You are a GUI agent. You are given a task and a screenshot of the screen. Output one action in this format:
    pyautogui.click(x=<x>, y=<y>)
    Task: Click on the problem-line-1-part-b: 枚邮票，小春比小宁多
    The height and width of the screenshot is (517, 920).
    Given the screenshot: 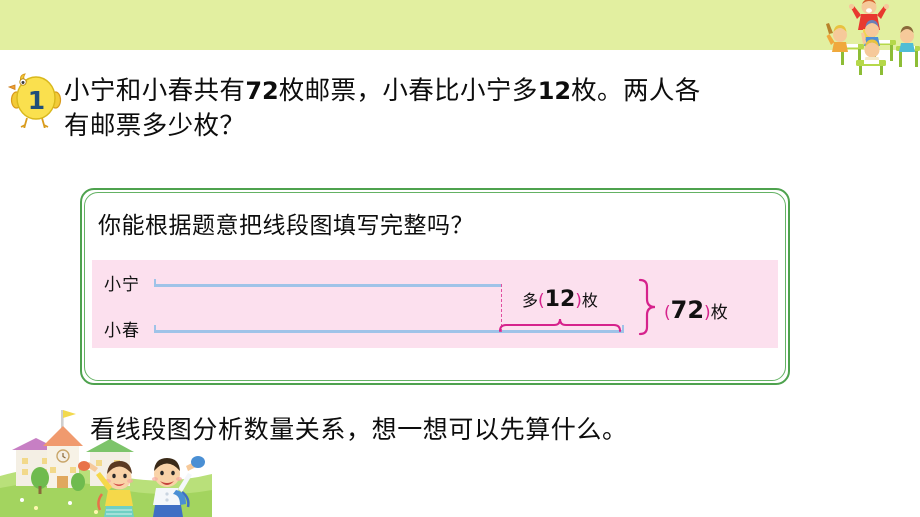 What is the action you would take?
    pyautogui.click(x=408, y=90)
    